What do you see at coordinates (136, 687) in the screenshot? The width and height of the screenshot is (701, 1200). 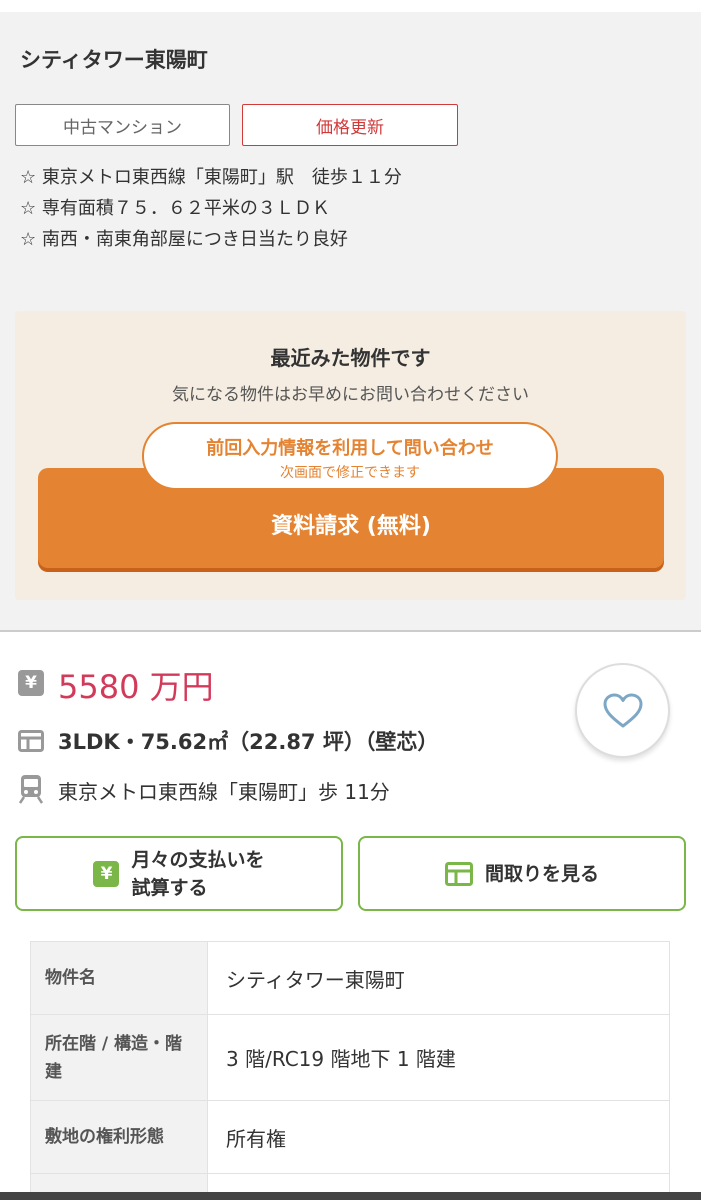 I see `price: 5580 万円` at bounding box center [136, 687].